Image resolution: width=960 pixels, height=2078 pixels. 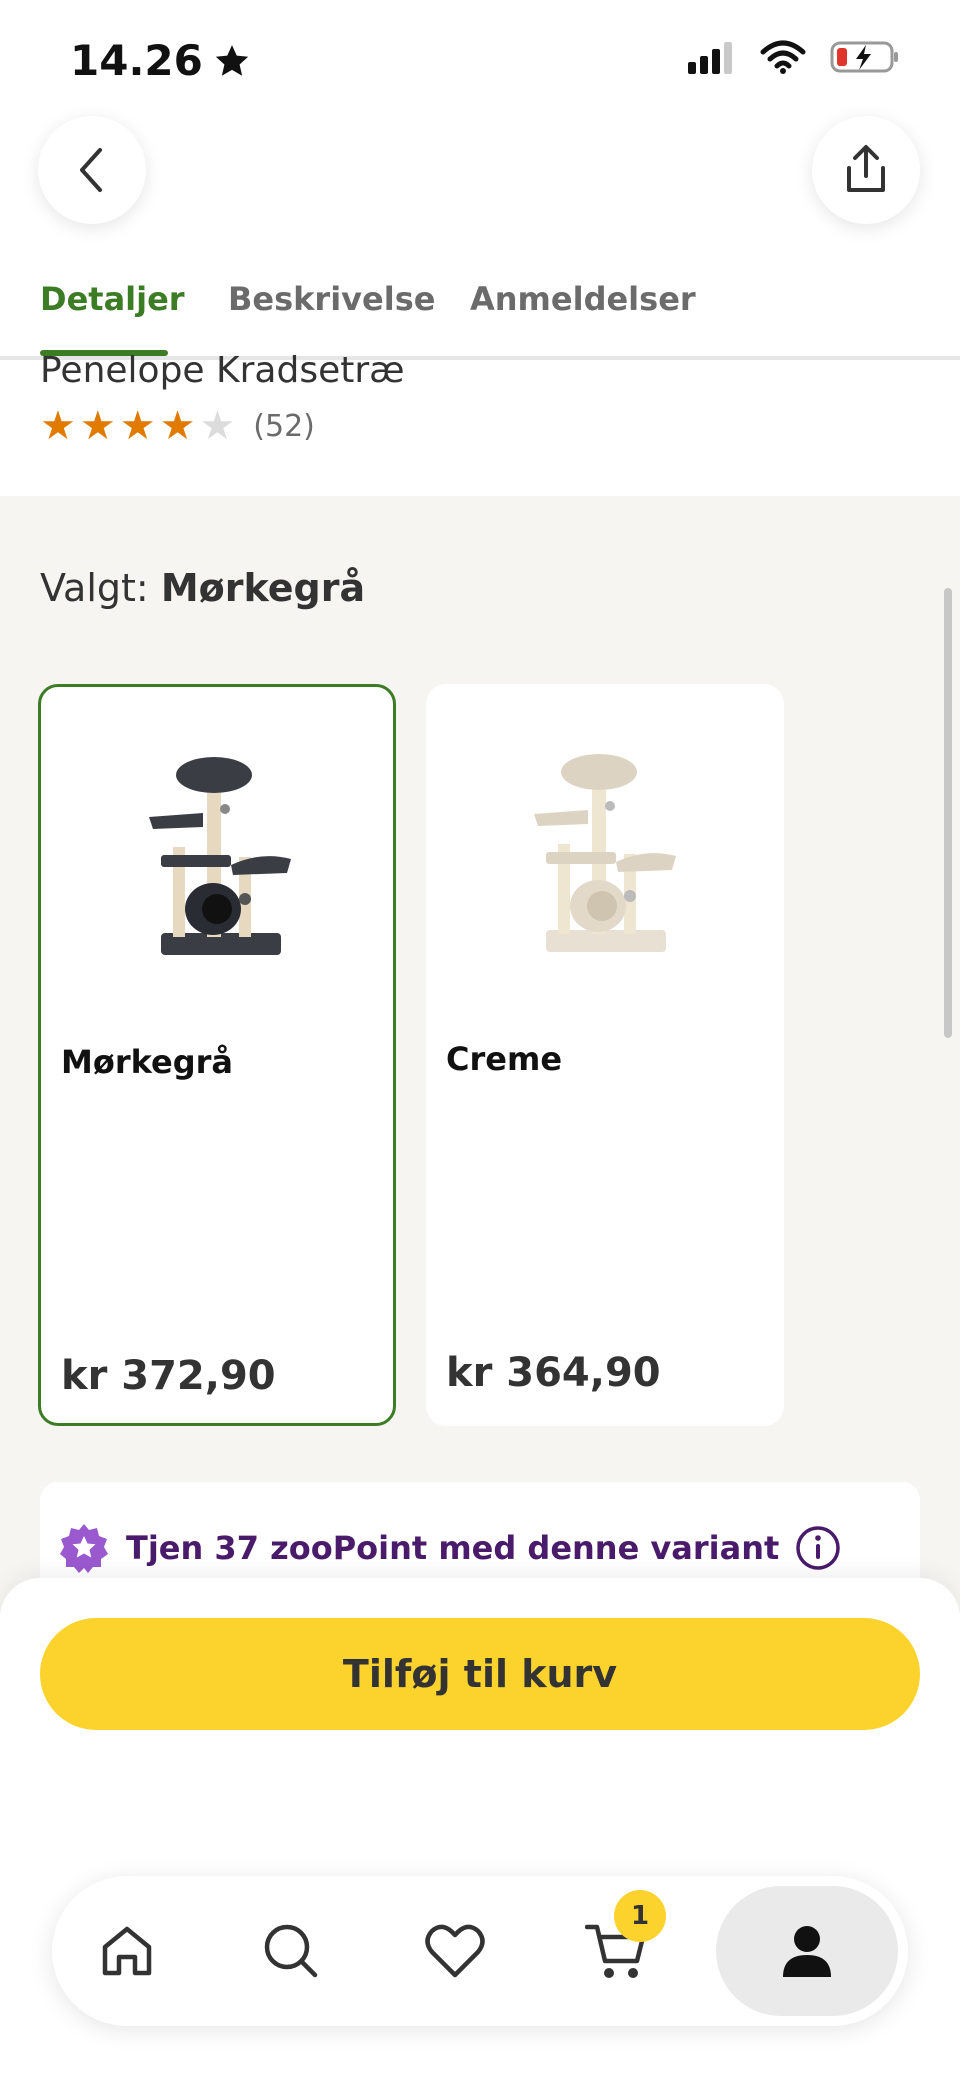 What do you see at coordinates (605, 1055) in the screenshot?
I see `variant-card-creme: Creme kr 364,90` at bounding box center [605, 1055].